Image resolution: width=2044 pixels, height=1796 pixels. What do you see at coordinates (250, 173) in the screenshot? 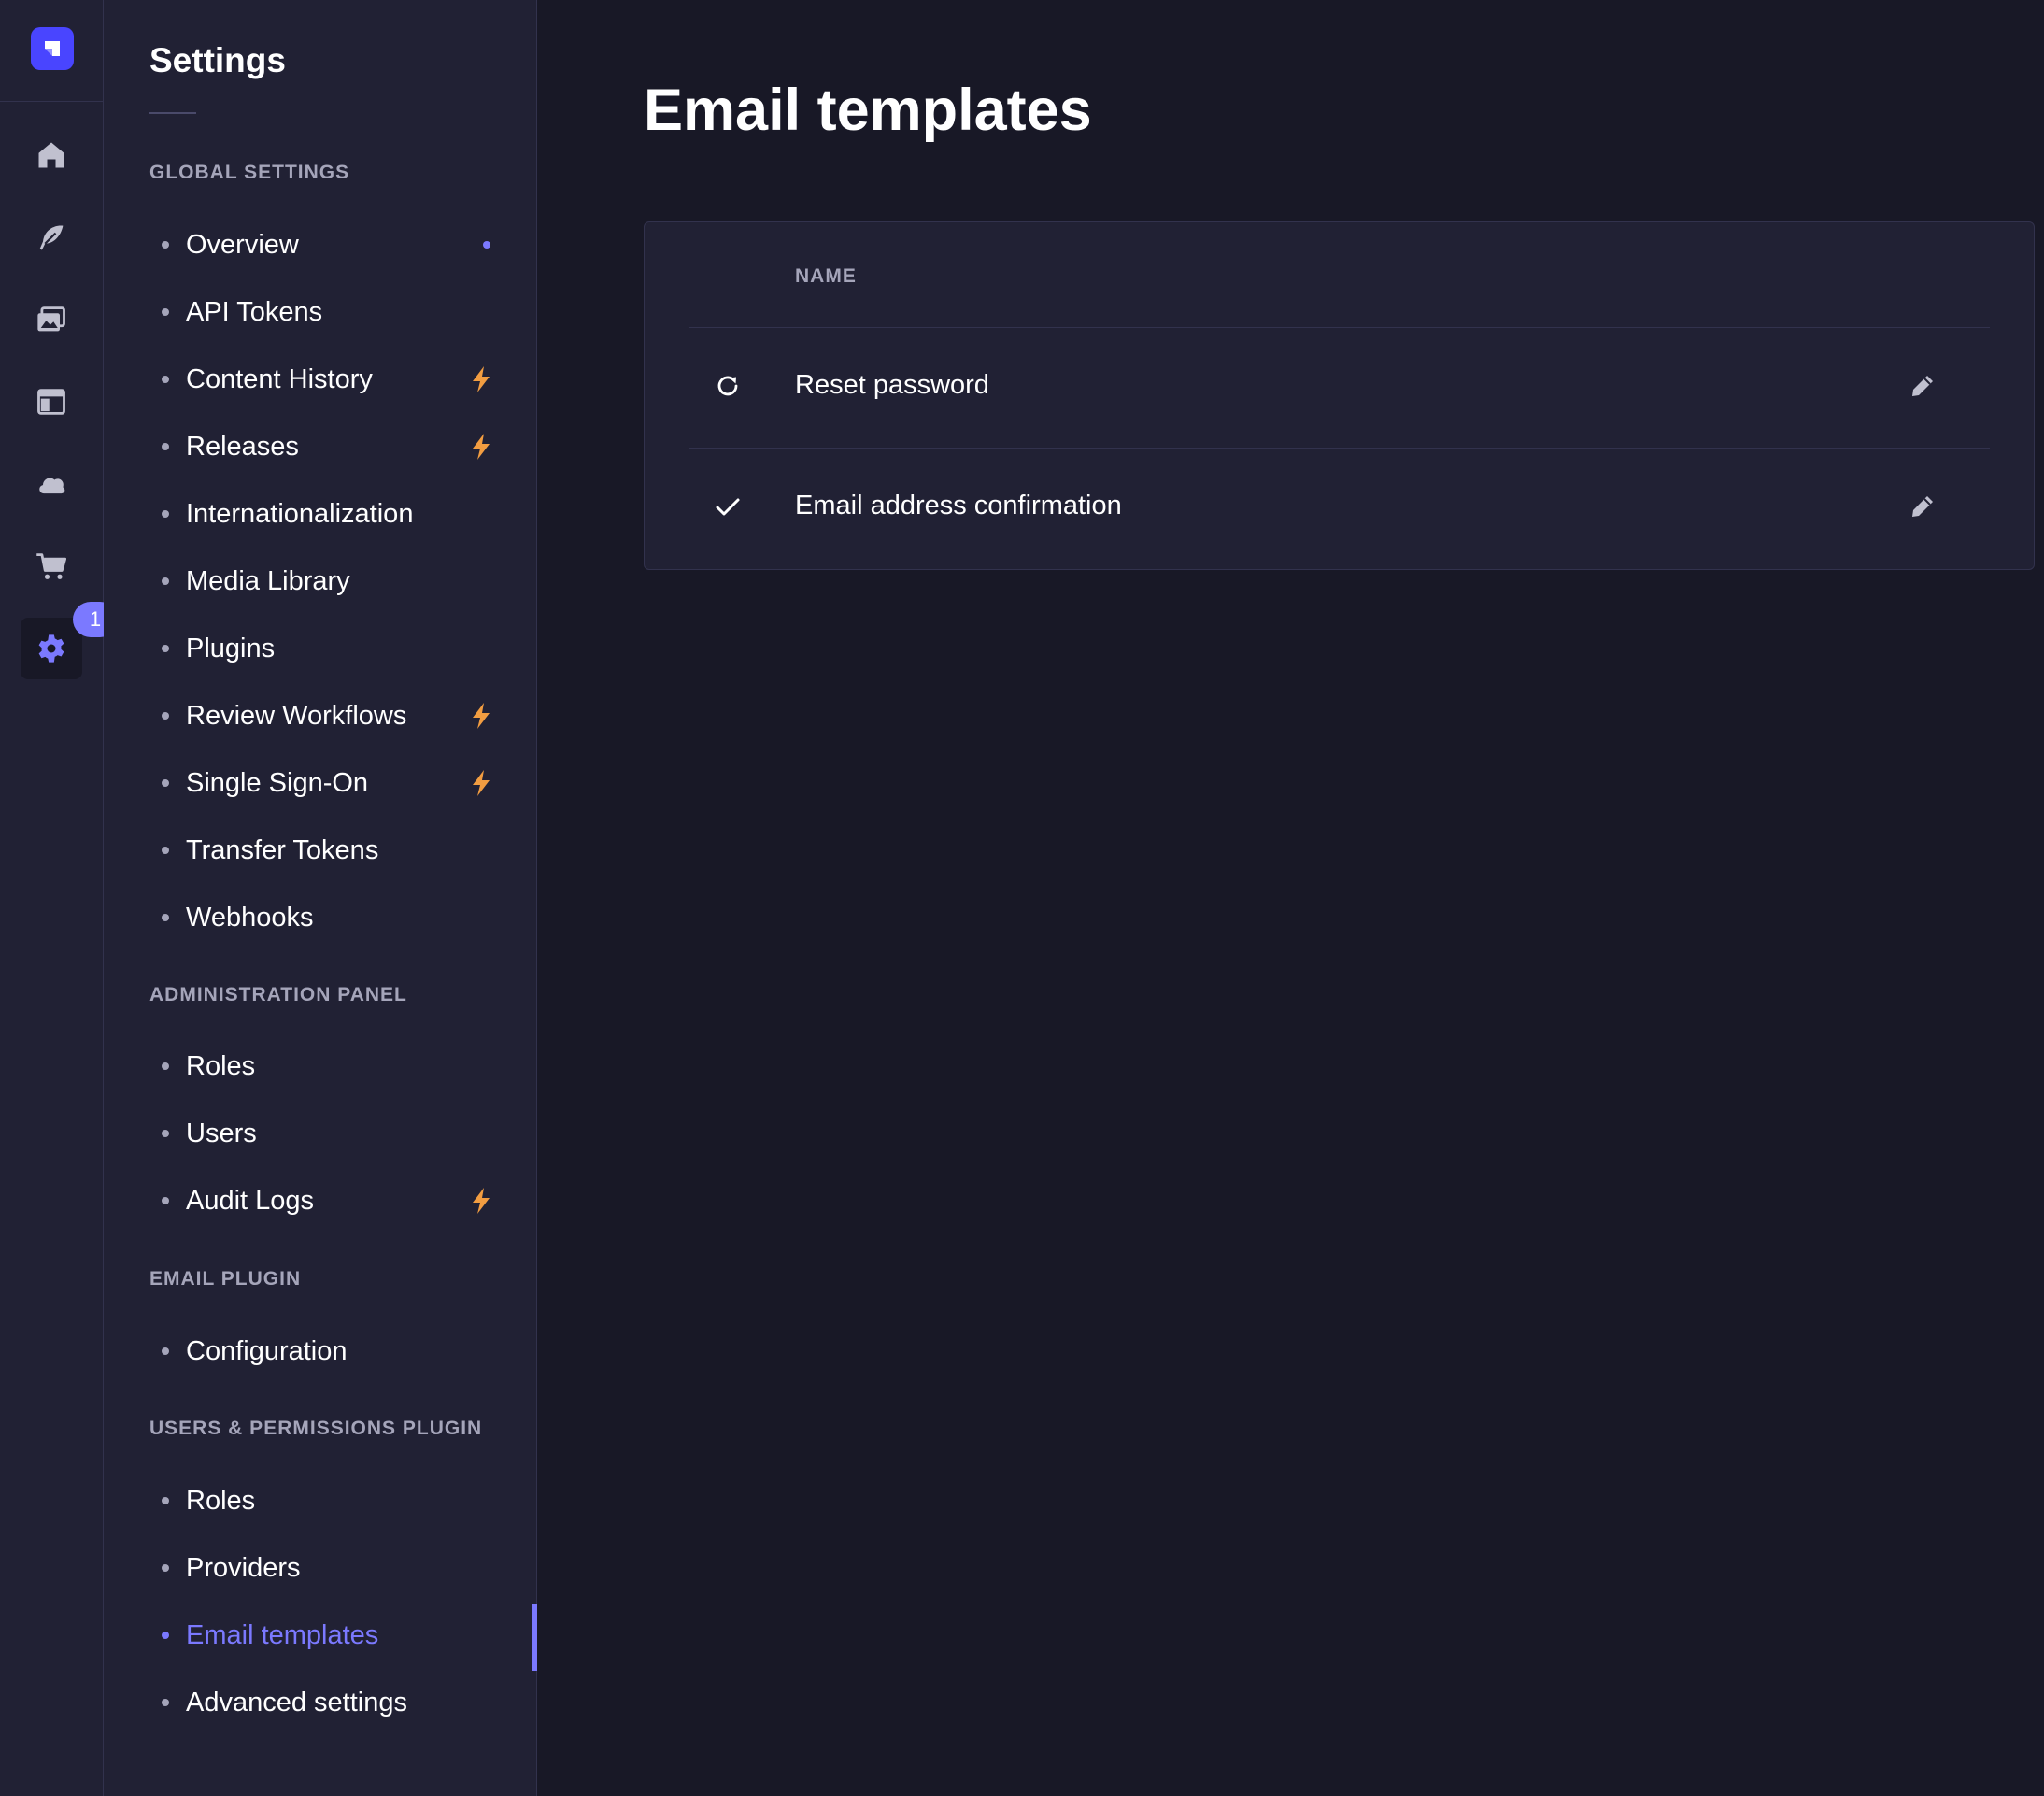
I see `section-label-global-settings: GLOBAL SETTINGS` at bounding box center [250, 173].